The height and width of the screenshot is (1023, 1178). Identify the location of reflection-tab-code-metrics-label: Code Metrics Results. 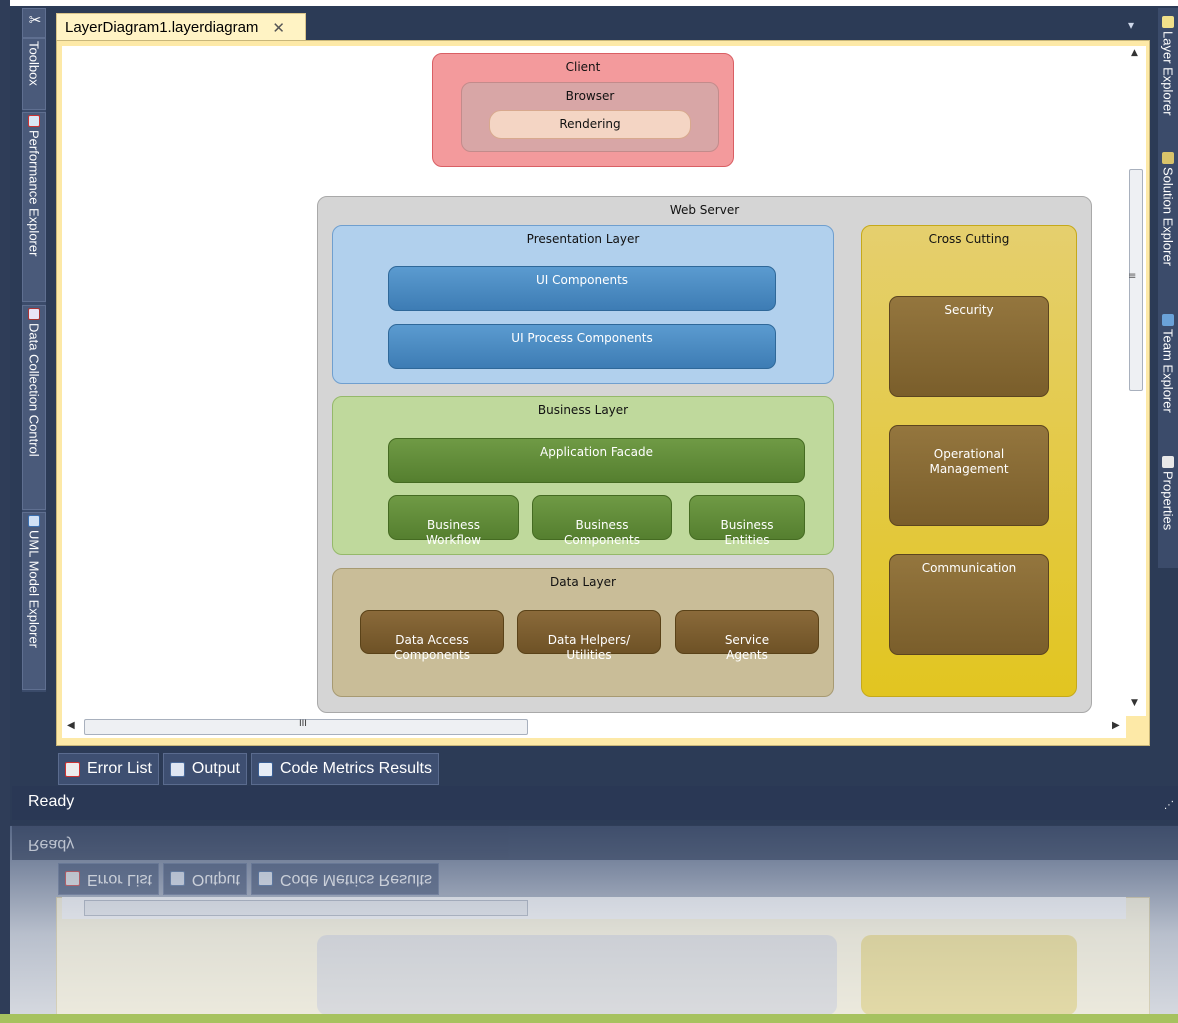
(355, 879).